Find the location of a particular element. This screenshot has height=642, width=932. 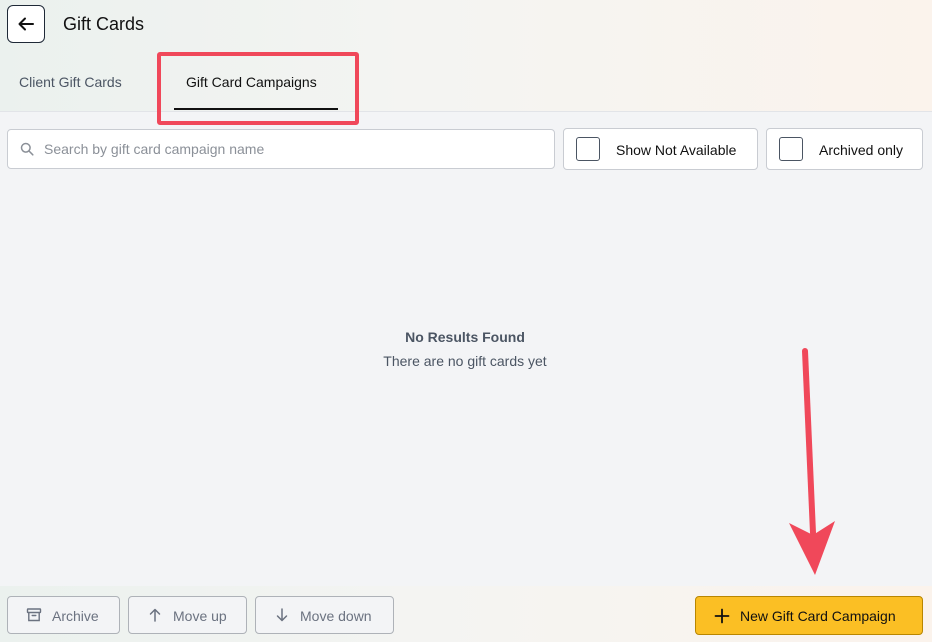

move-up-button: Move up is located at coordinates (187, 615).